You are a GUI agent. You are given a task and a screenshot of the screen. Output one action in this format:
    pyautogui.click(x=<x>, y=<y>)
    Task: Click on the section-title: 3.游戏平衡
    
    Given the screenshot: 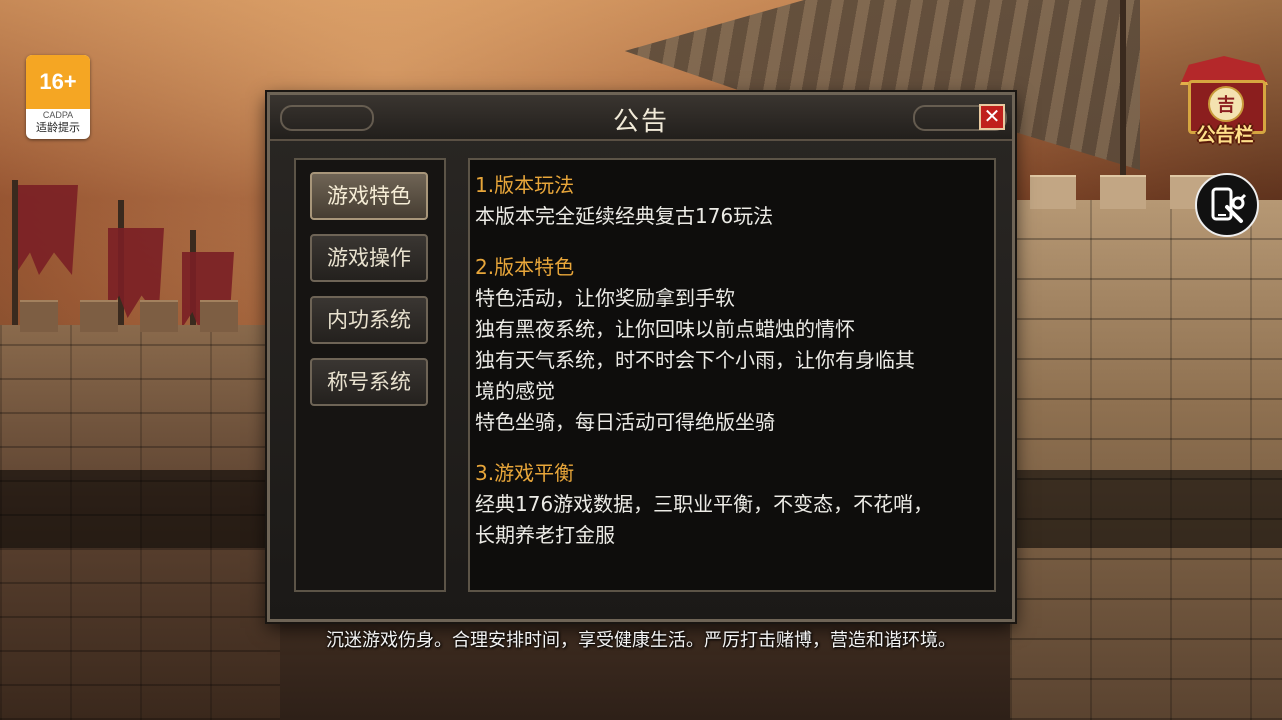 What is the action you would take?
    pyautogui.click(x=525, y=473)
    